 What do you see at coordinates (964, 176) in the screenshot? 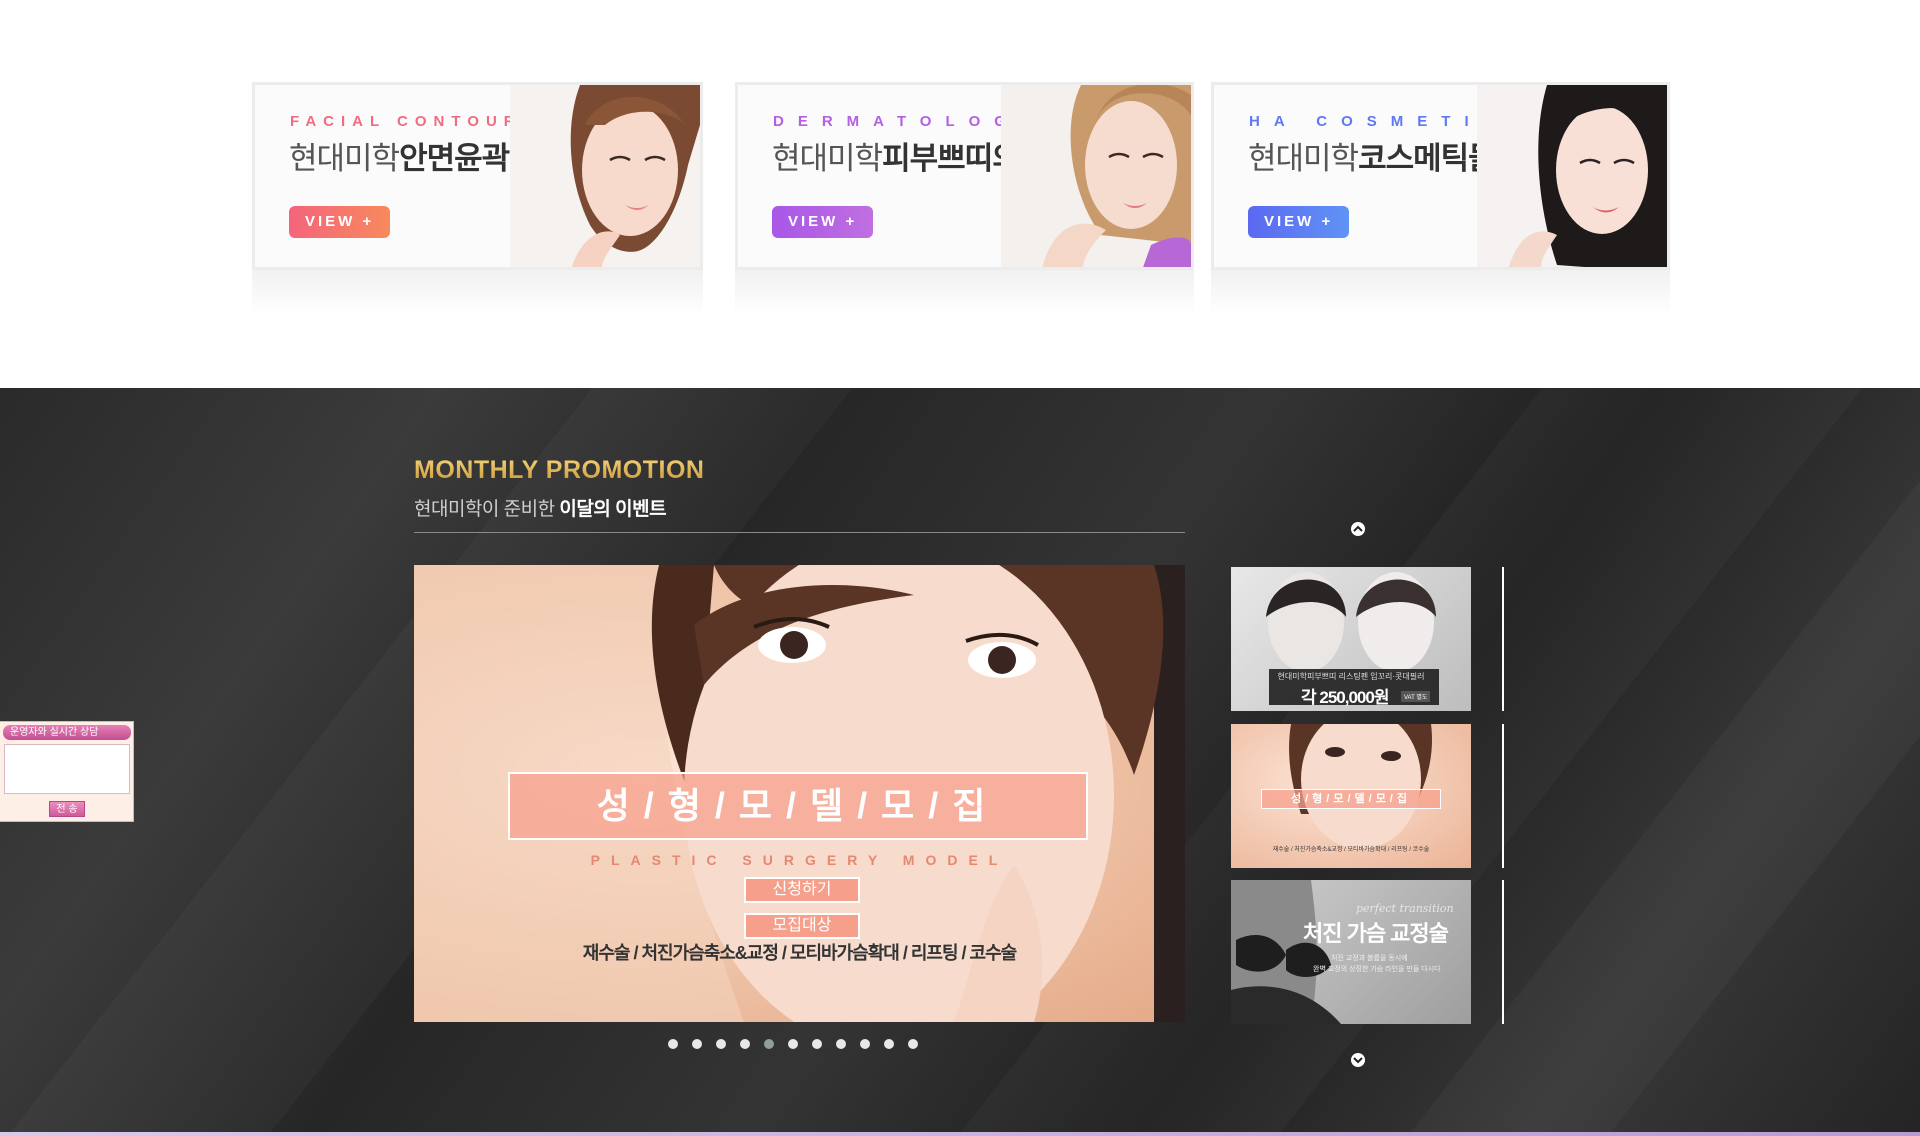
I see `banner-dermatology: DERMATOLOGY 현대미학피부쁘띠의원 VIEW +` at bounding box center [964, 176].